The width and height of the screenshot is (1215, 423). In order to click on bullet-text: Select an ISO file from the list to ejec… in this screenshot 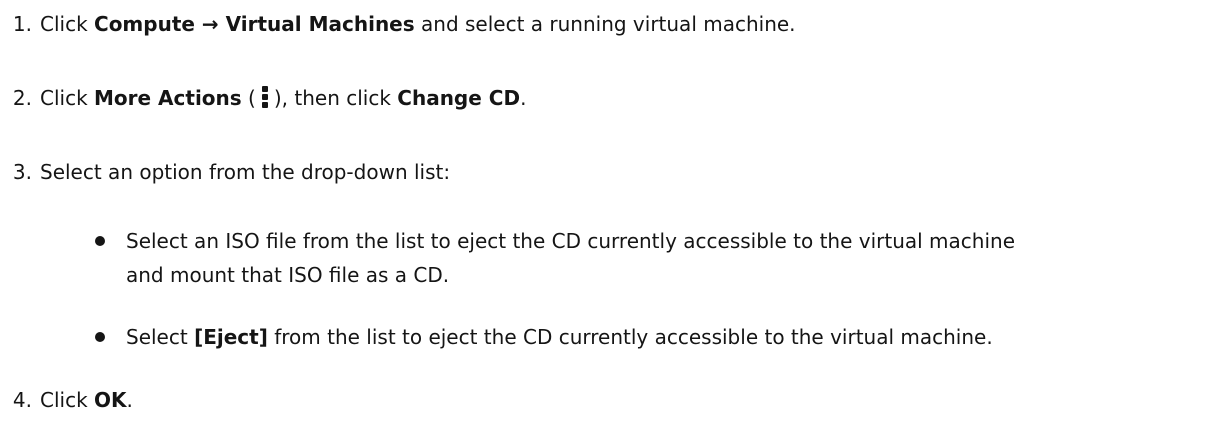, I will do `click(570, 258)`.